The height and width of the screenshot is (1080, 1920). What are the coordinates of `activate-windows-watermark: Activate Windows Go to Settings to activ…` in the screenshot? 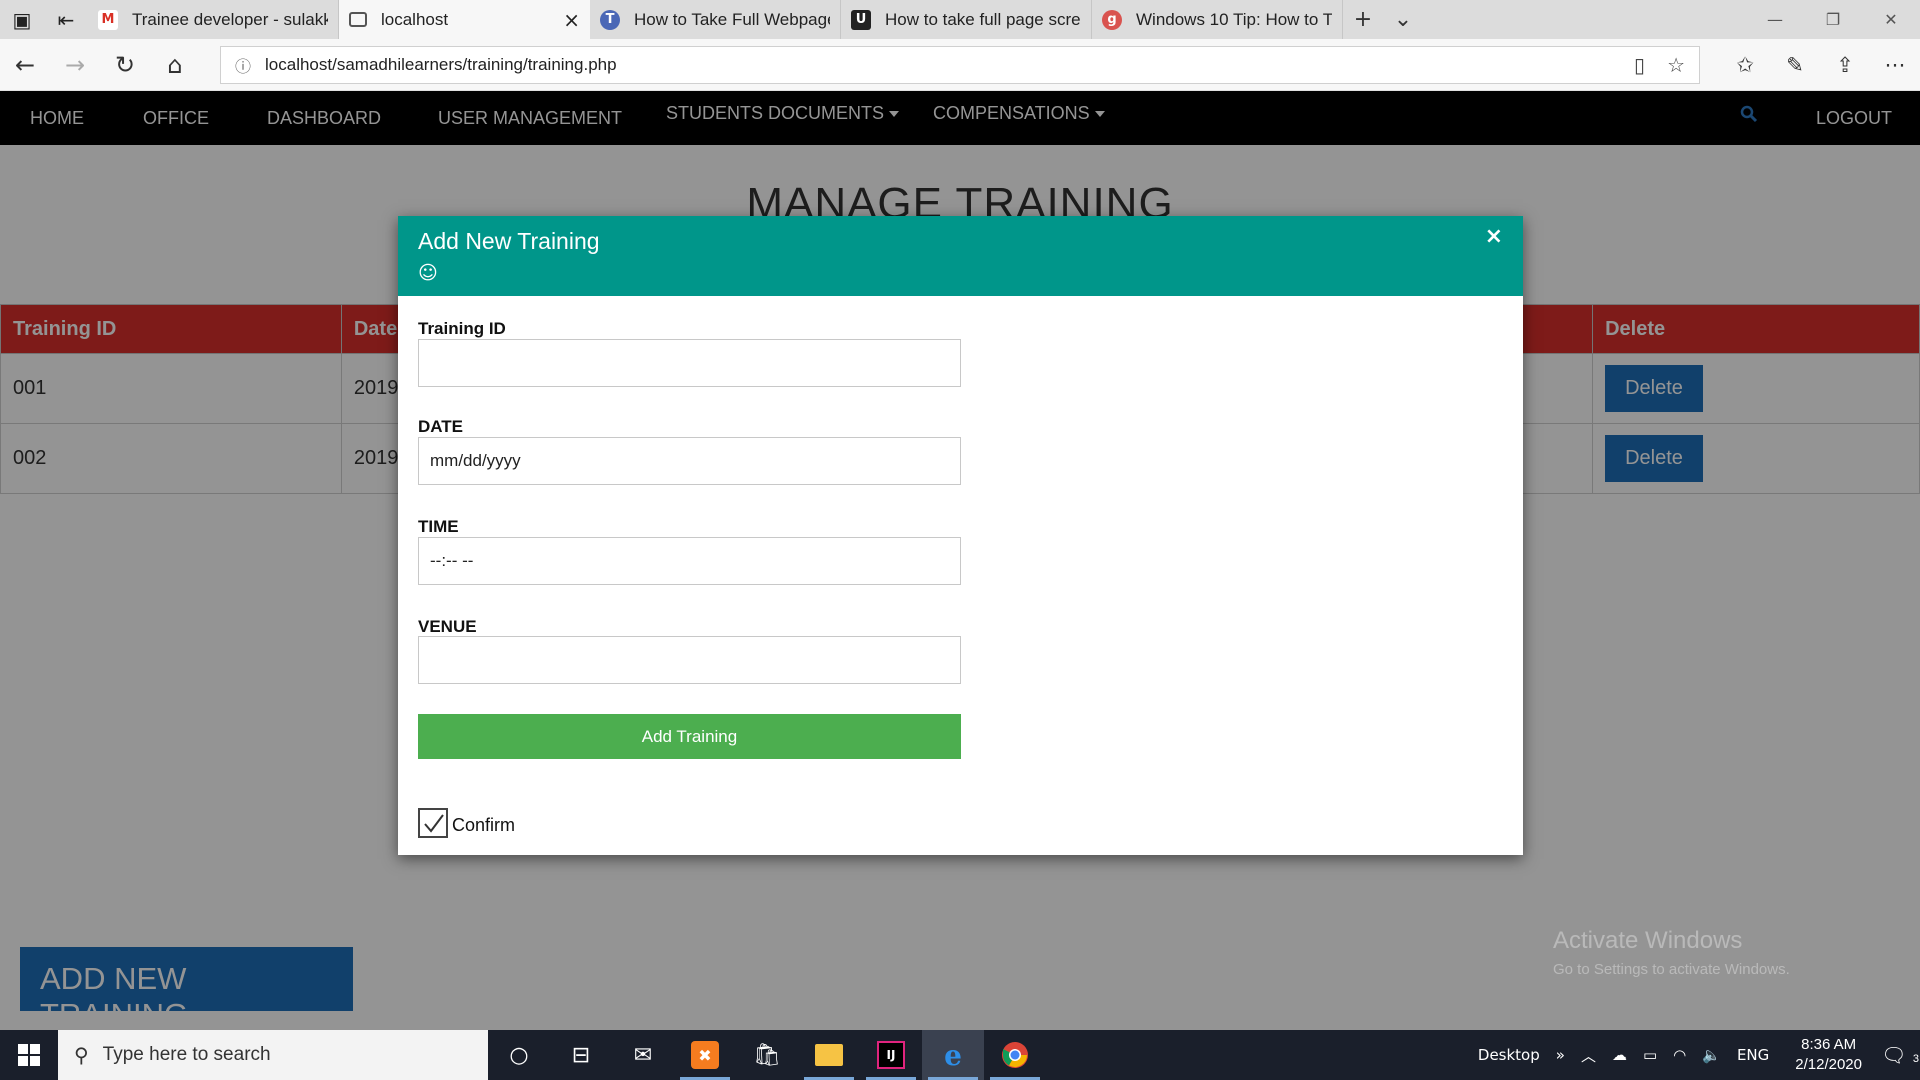 It's located at (1671, 952).